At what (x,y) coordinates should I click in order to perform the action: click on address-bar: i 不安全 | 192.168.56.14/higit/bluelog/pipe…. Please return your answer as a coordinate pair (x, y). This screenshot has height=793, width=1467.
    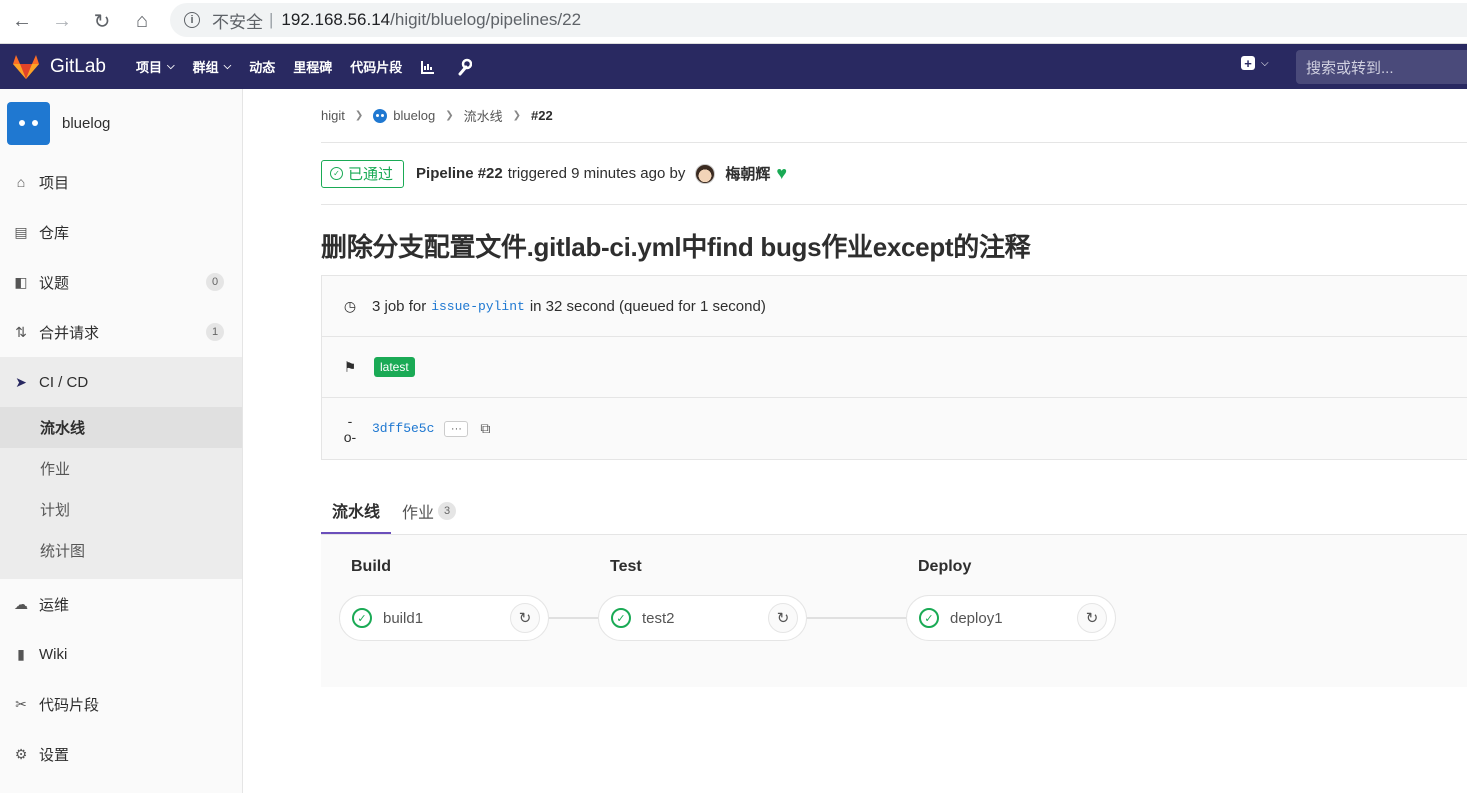
    Looking at the image, I should click on (818, 20).